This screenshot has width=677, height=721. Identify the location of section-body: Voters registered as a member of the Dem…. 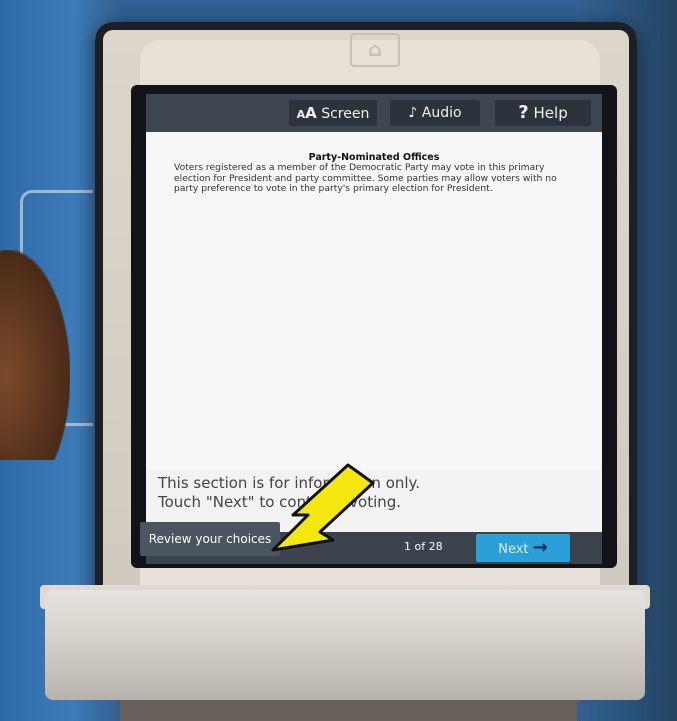
(365, 178).